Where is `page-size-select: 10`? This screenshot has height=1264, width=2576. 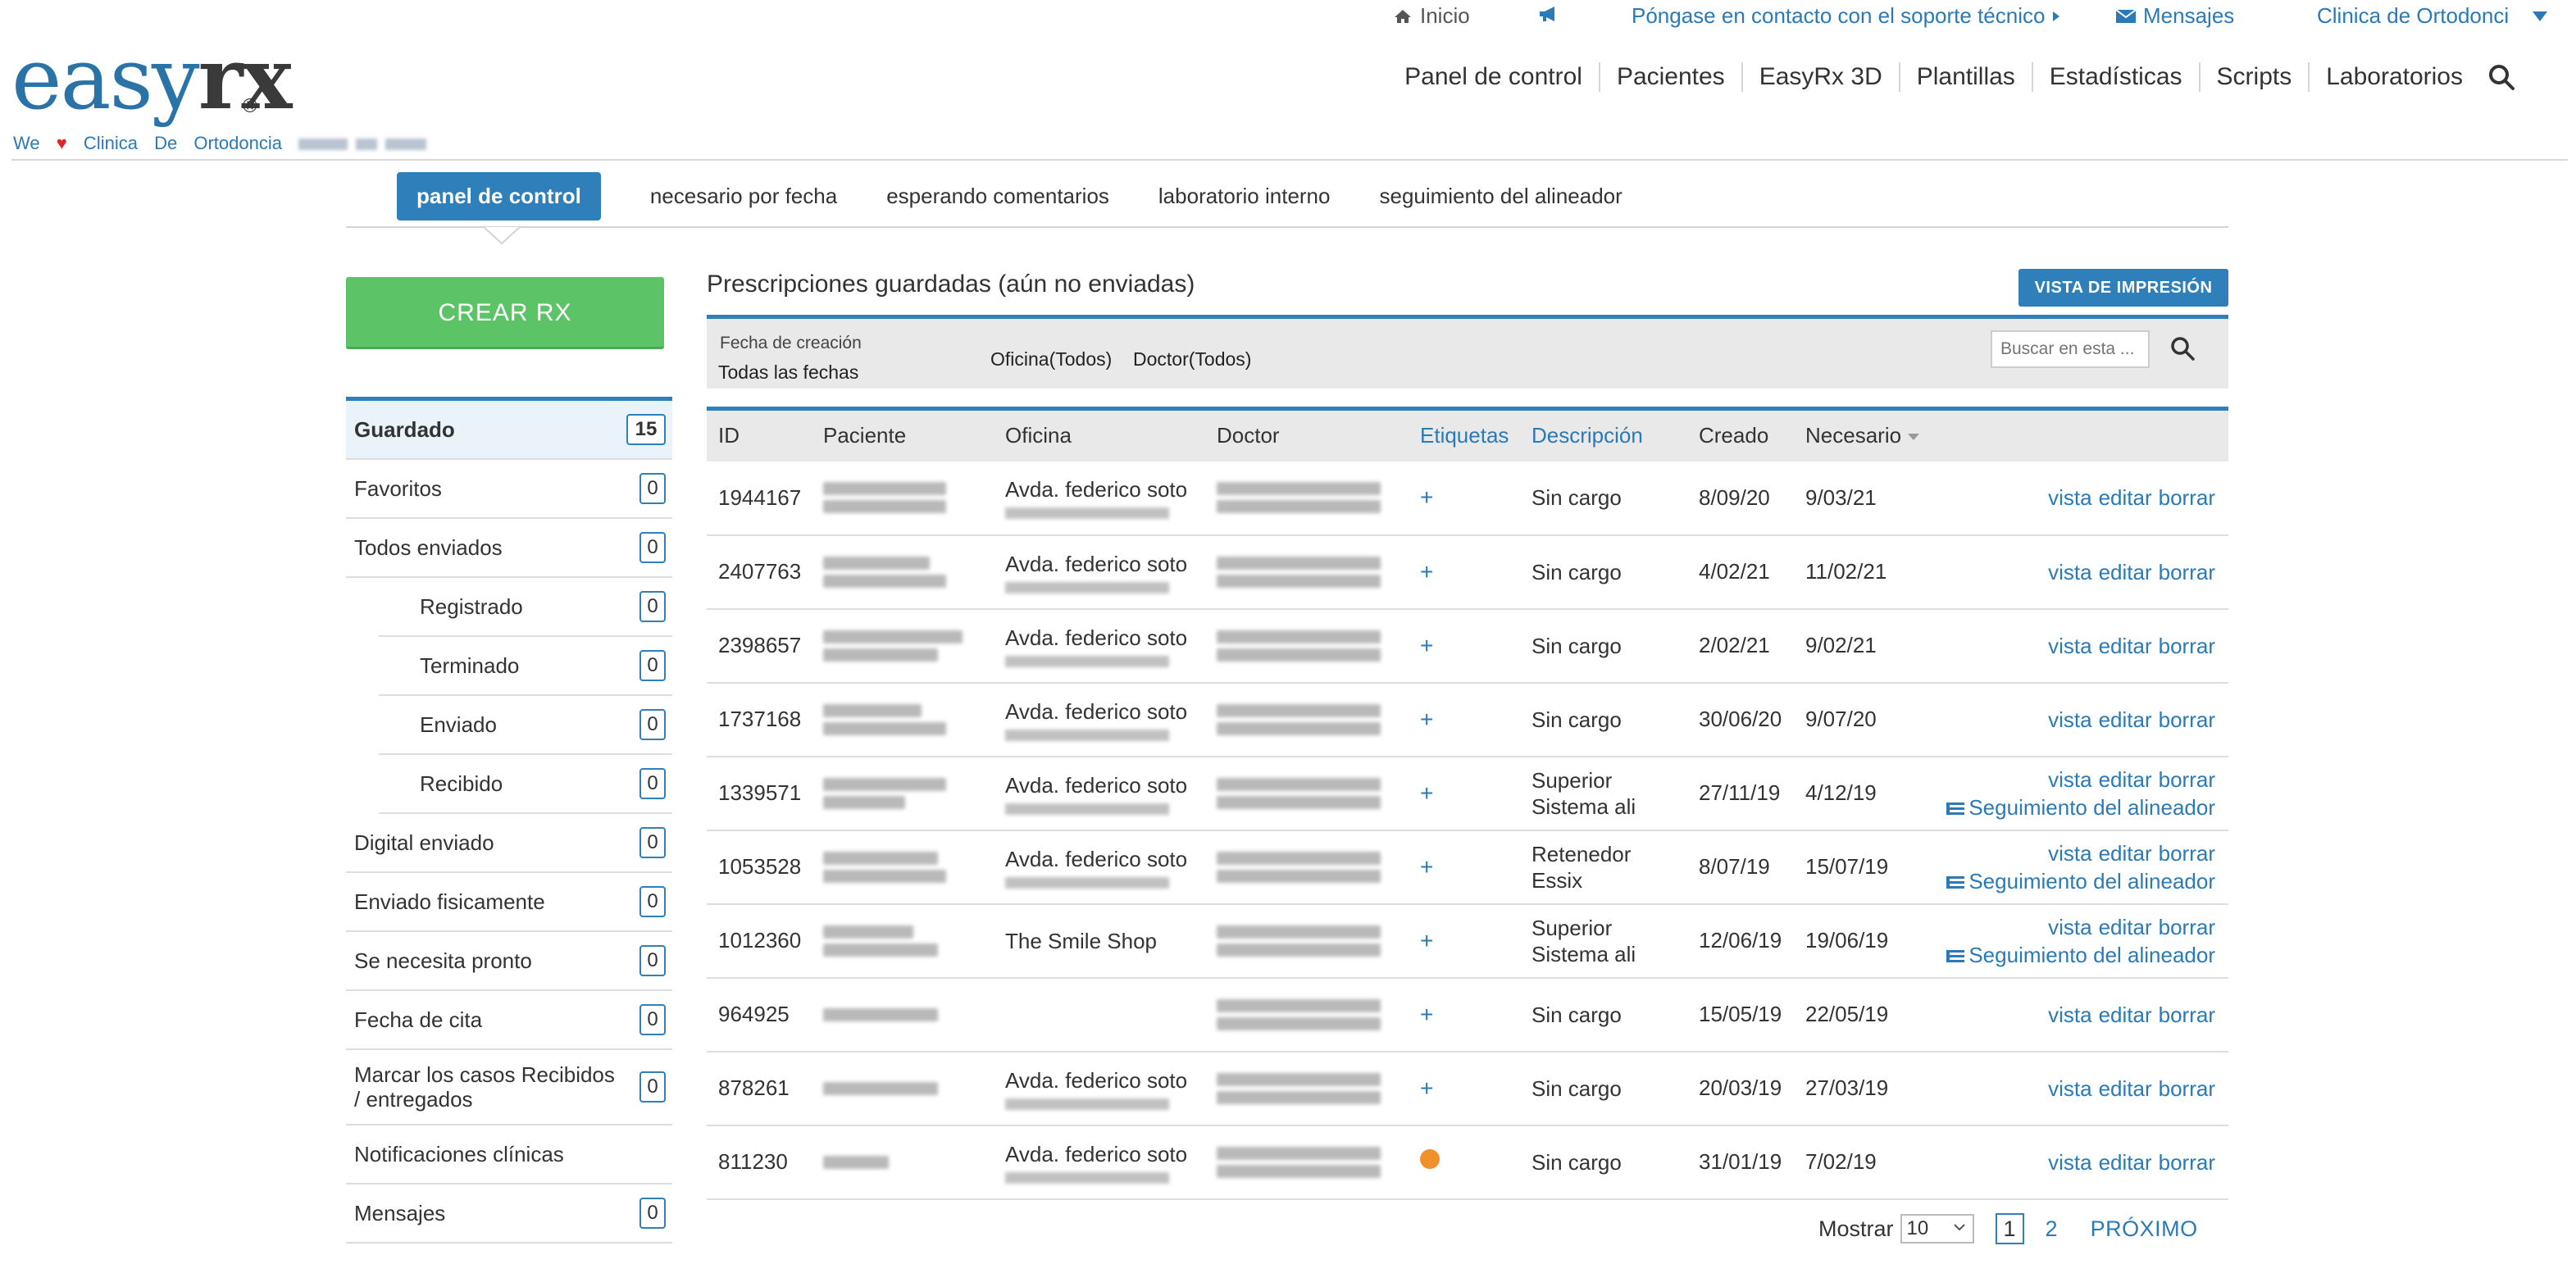
page-size-select: 10 is located at coordinates (1937, 1229).